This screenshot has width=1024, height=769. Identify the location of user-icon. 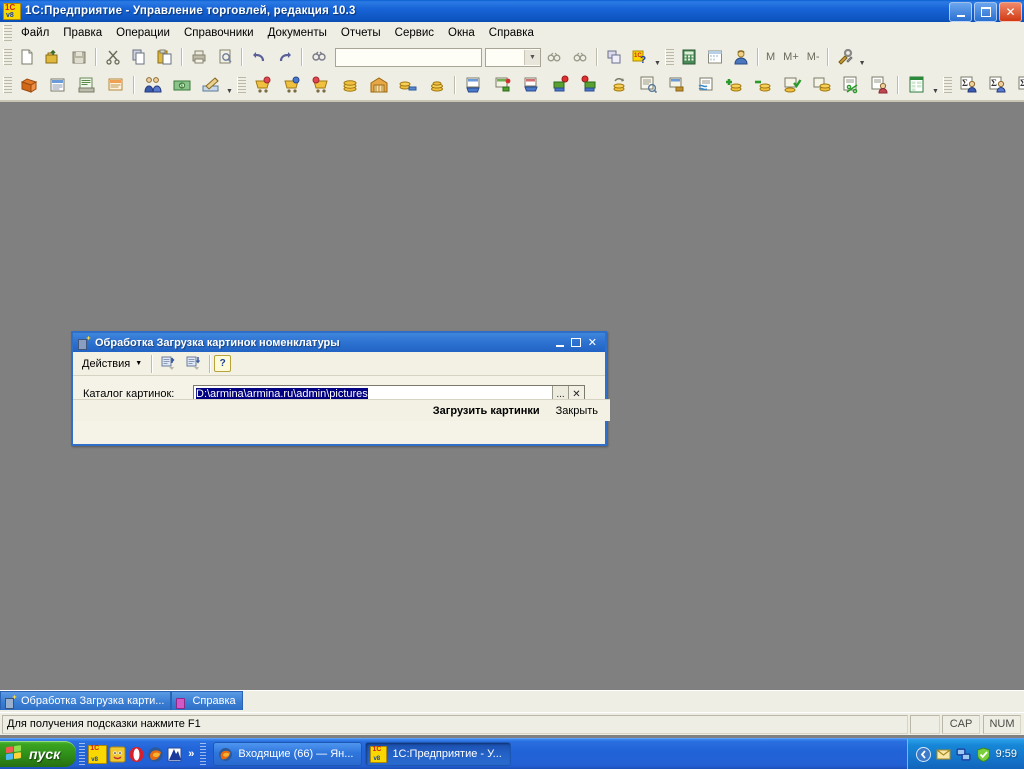
(741, 57).